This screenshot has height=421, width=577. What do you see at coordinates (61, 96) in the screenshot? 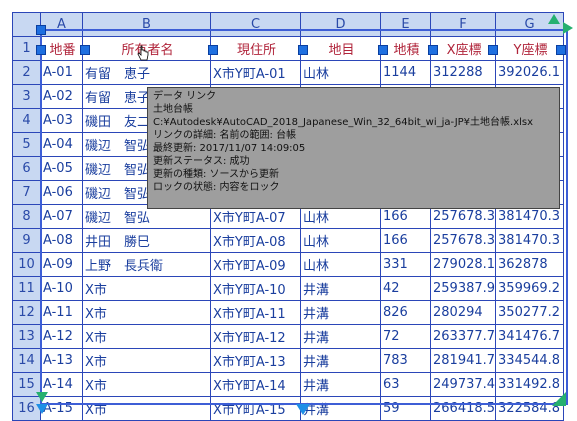
I see `table-cell: A-02` at bounding box center [61, 96].